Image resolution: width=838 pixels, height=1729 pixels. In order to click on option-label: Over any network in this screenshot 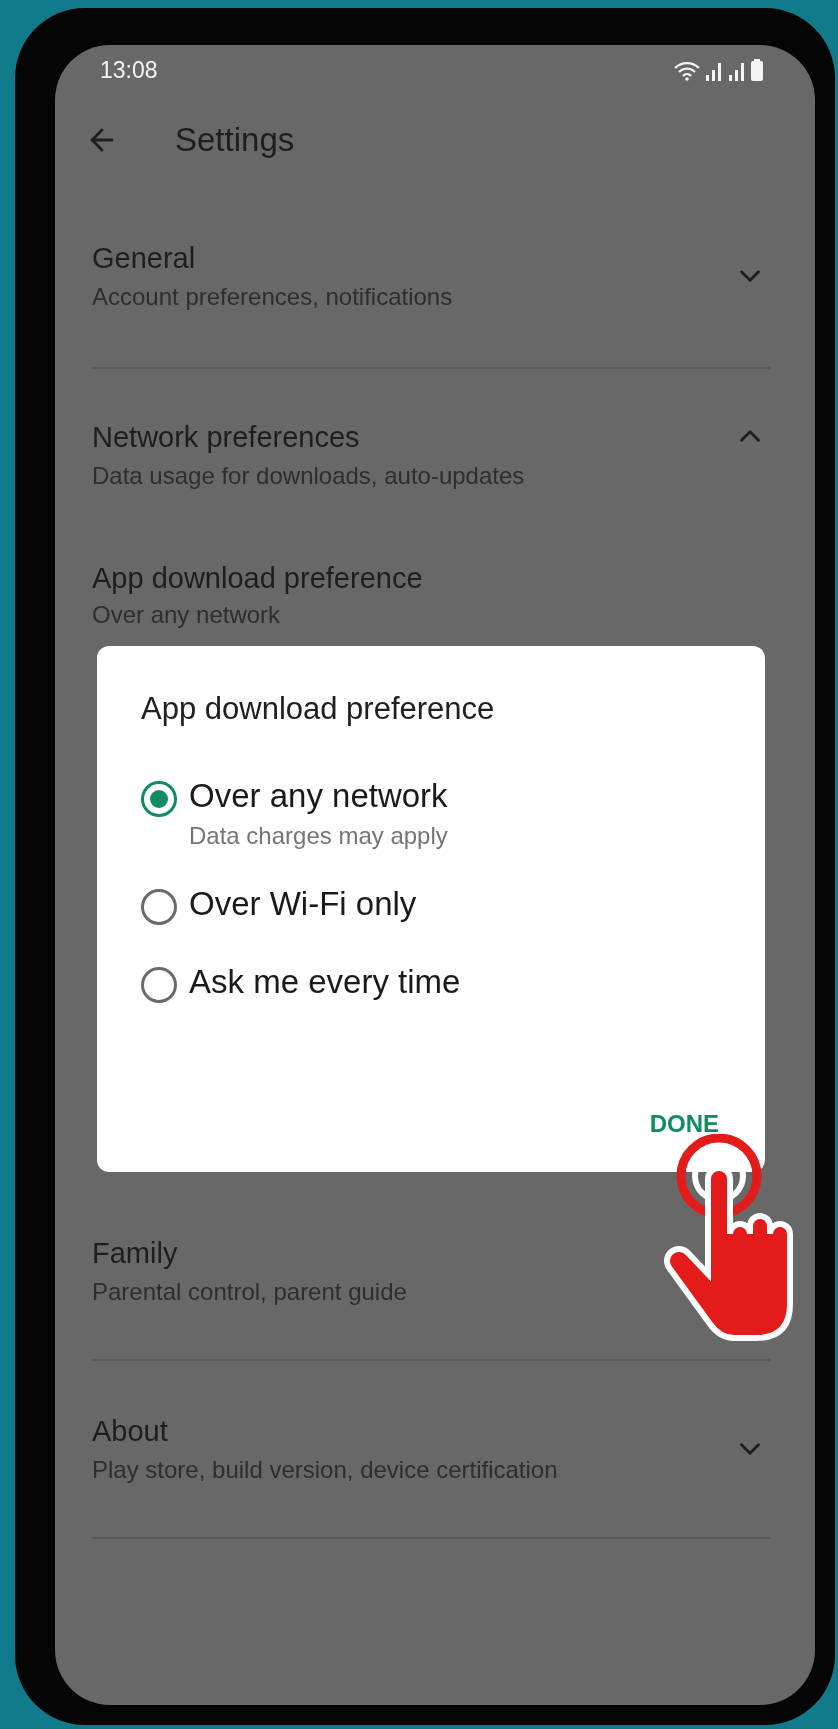, I will do `click(318, 795)`.